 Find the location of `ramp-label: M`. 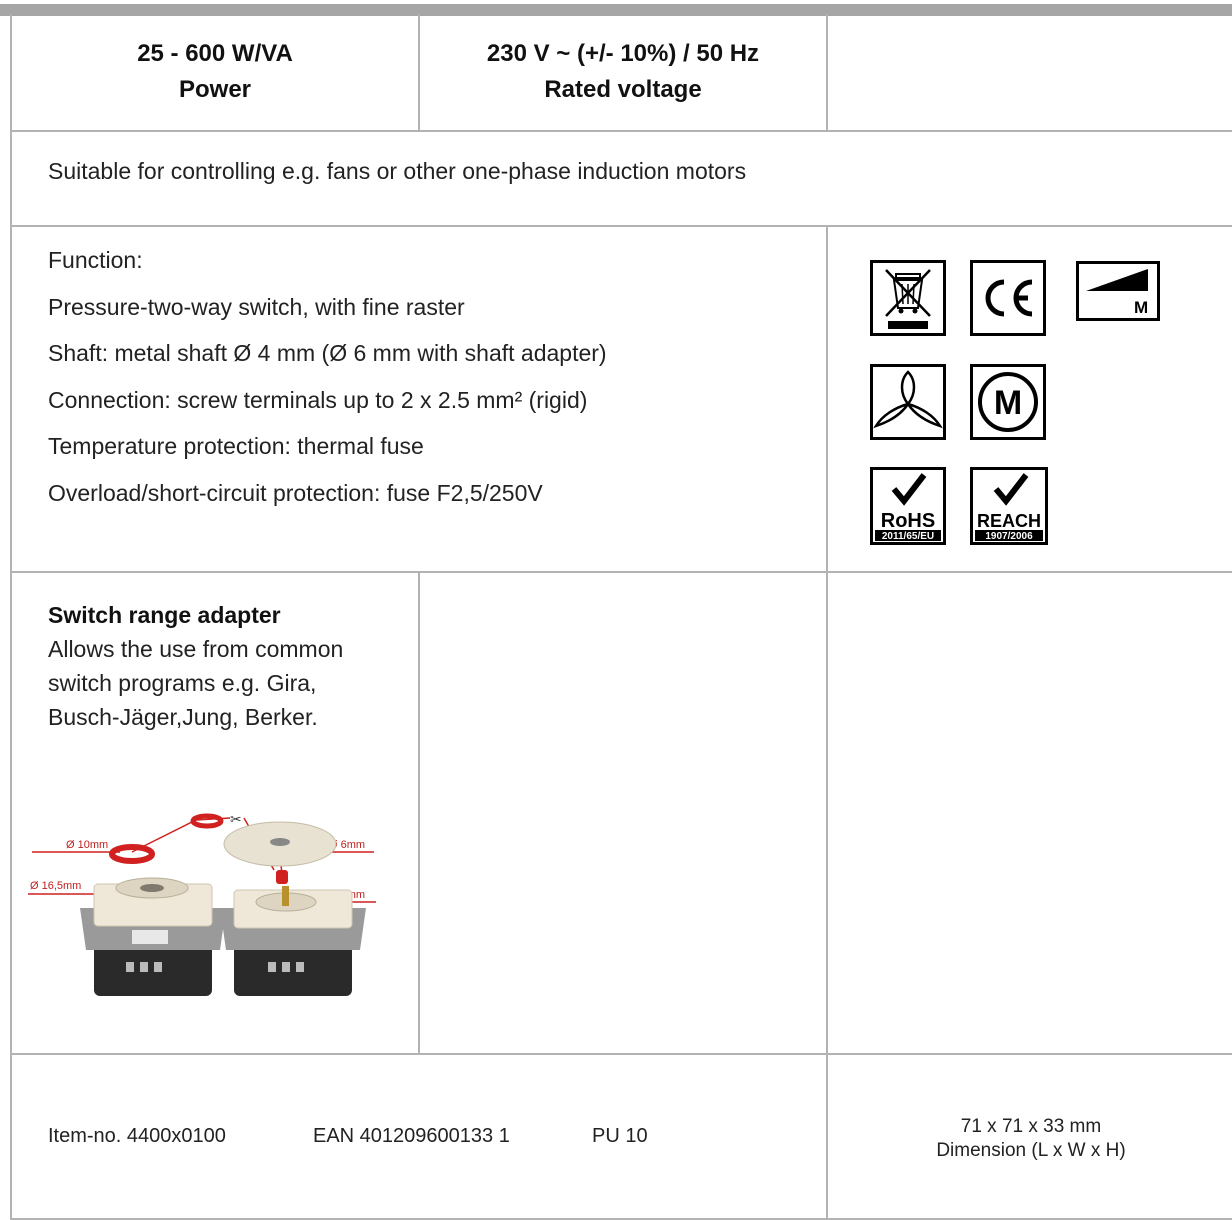

ramp-label: M is located at coordinates (1141, 307).